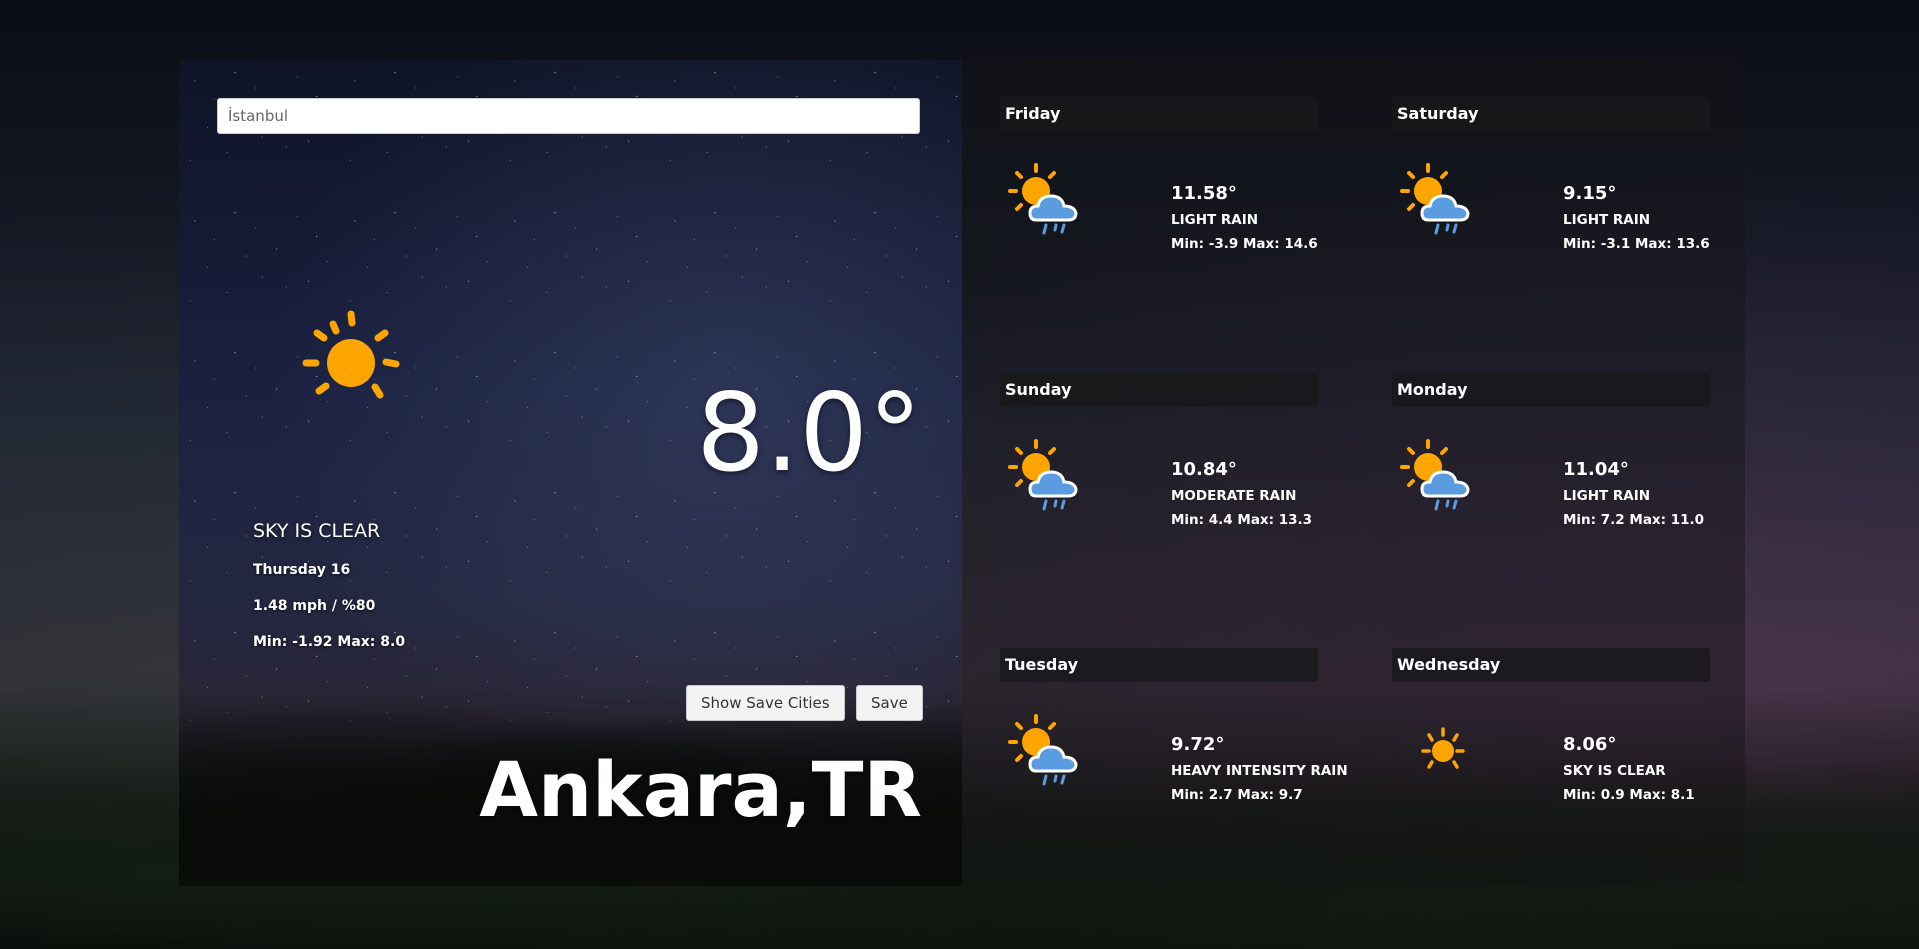  Describe the element at coordinates (1636, 244) in the screenshot. I see `forecast-min-max: Min: -3.1 Max: 13.6` at that location.